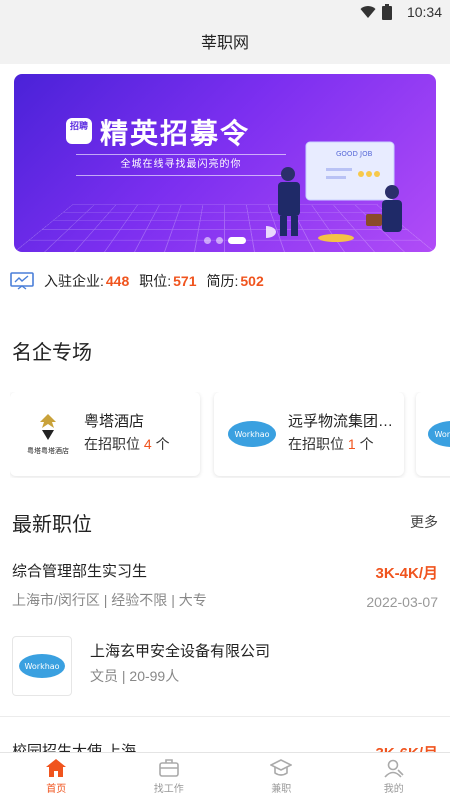  I want to click on briefcase-icon, so click(168, 768).